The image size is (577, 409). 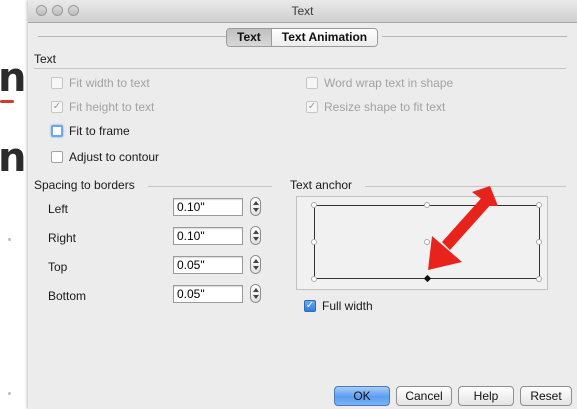 What do you see at coordinates (208, 294) in the screenshot?
I see `bottom-spacing-input: 0.05"` at bounding box center [208, 294].